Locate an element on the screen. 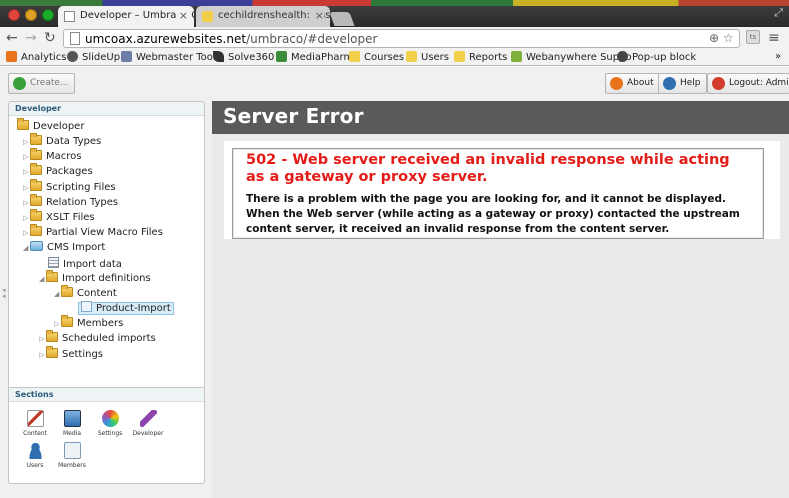  reload-button: ↻ is located at coordinates (50, 38).